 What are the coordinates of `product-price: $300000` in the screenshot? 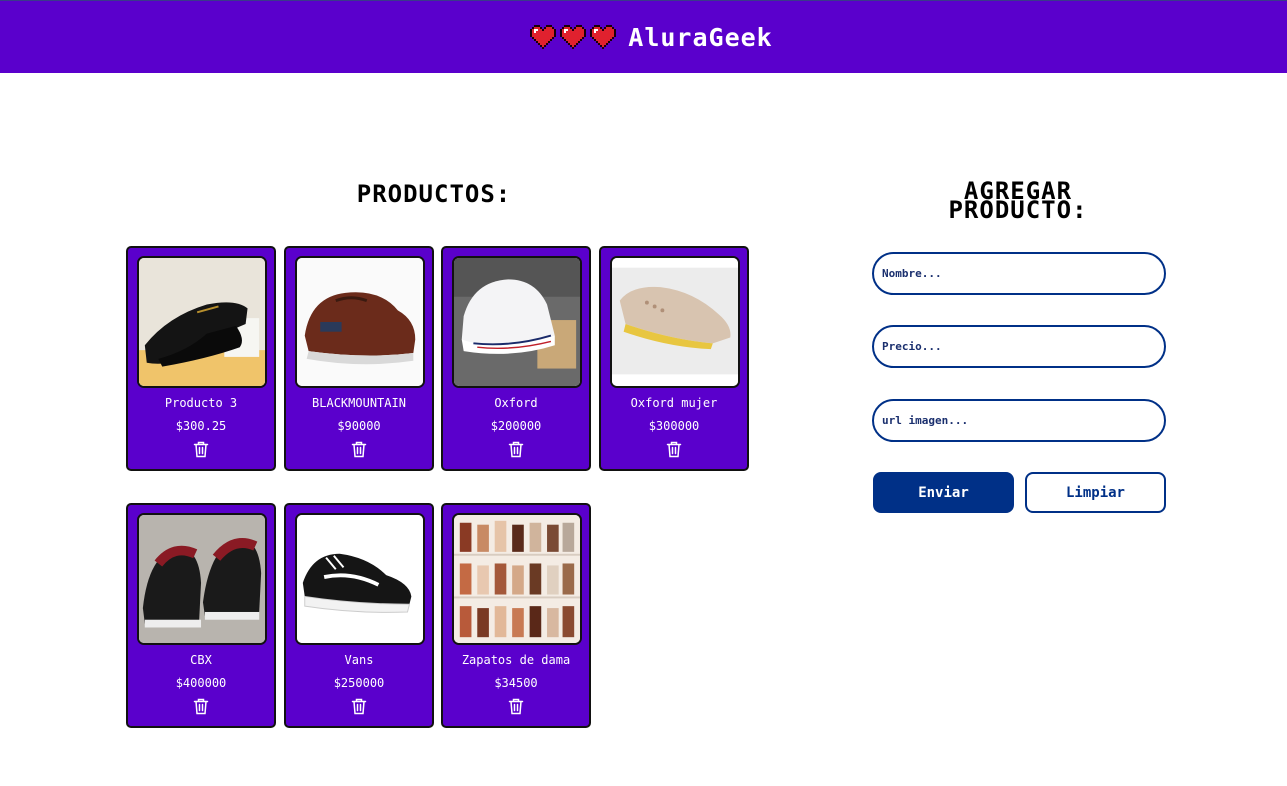 It's located at (674, 426).